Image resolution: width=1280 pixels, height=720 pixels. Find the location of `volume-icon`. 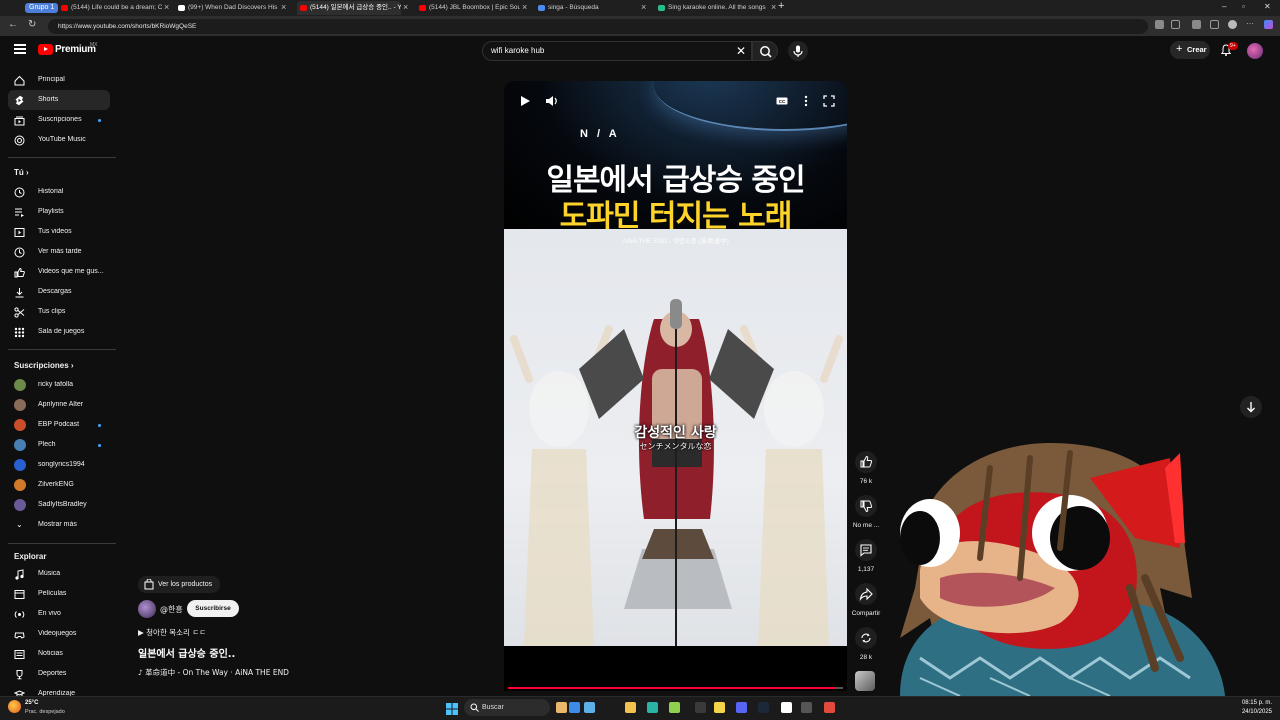

volume-icon is located at coordinates (552, 101).